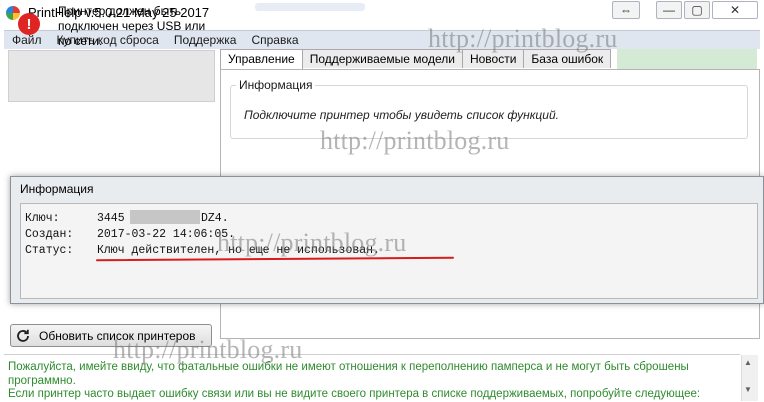 The height and width of the screenshot is (402, 764). Describe the element at coordinates (29, 24) in the screenshot. I see `exclamation-icon: !` at that location.